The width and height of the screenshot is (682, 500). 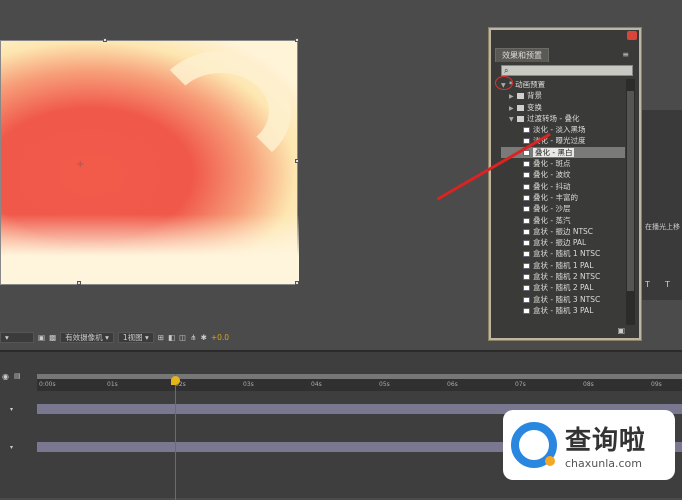 What do you see at coordinates (452, 384) in the screenshot?
I see `time-tick-label: 06s` at bounding box center [452, 384].